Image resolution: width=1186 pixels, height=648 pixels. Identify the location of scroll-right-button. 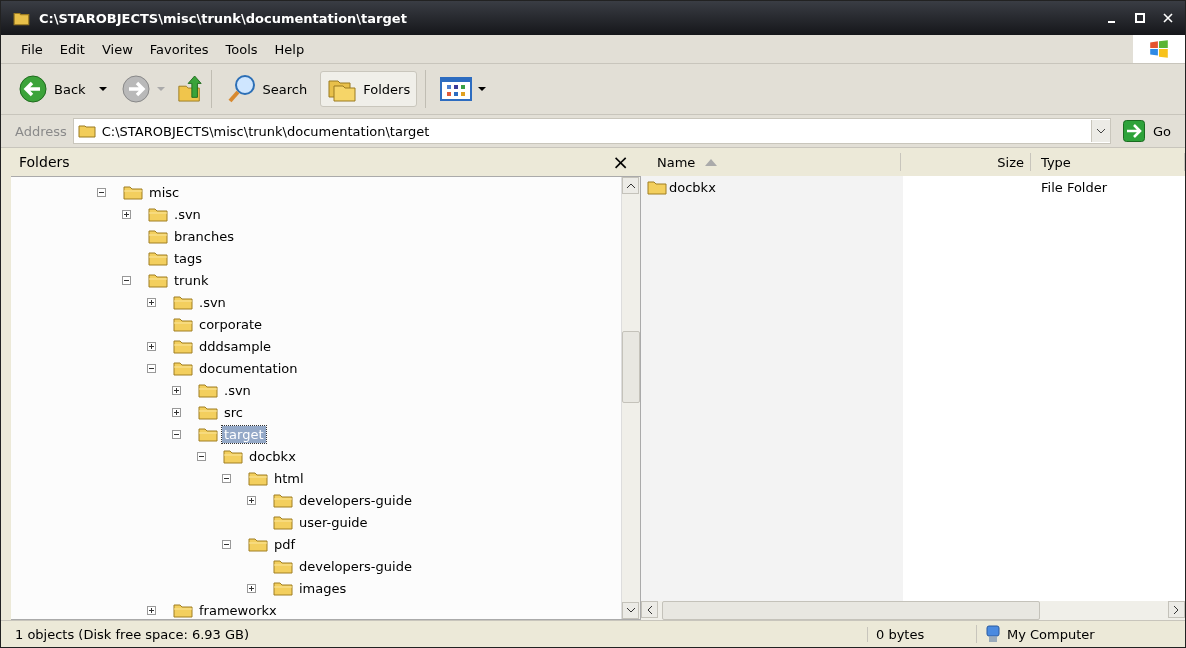
(1176, 609).